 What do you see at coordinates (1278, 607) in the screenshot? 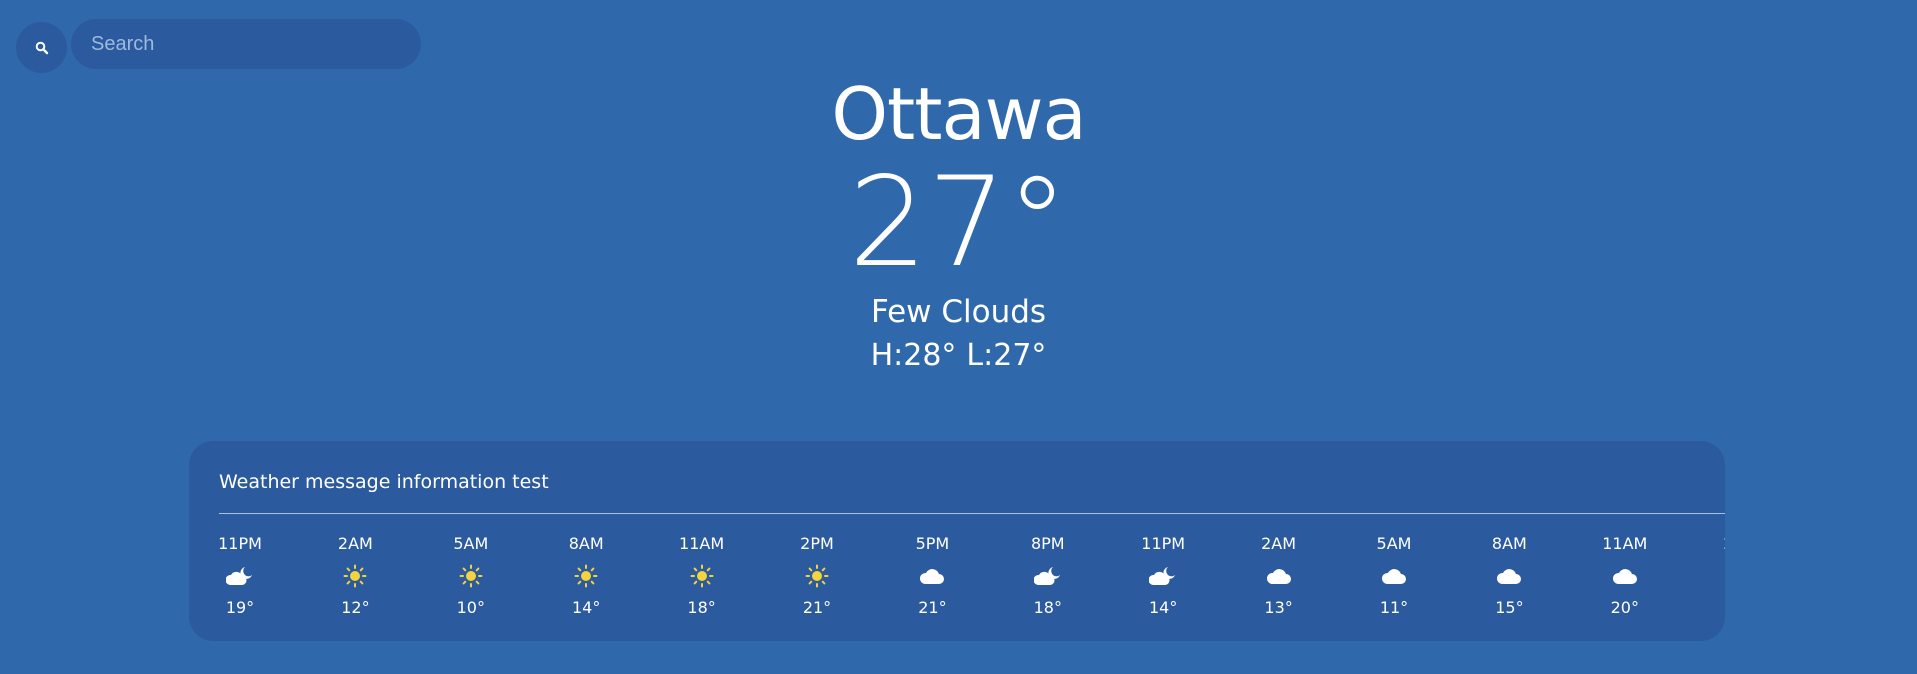
I see `hour-temperature: 13°` at bounding box center [1278, 607].